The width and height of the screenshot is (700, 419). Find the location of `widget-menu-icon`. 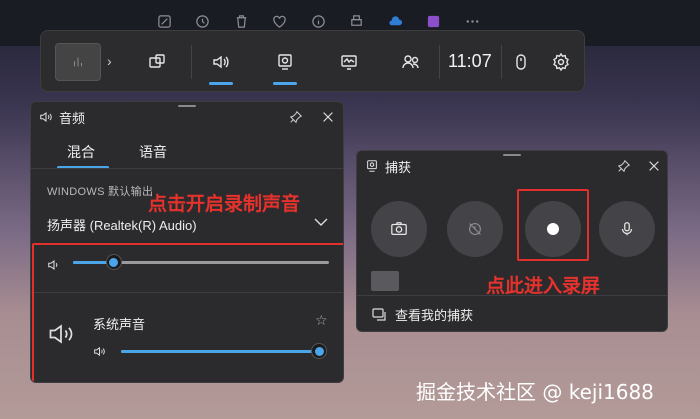

widget-menu-icon is located at coordinates (157, 61).